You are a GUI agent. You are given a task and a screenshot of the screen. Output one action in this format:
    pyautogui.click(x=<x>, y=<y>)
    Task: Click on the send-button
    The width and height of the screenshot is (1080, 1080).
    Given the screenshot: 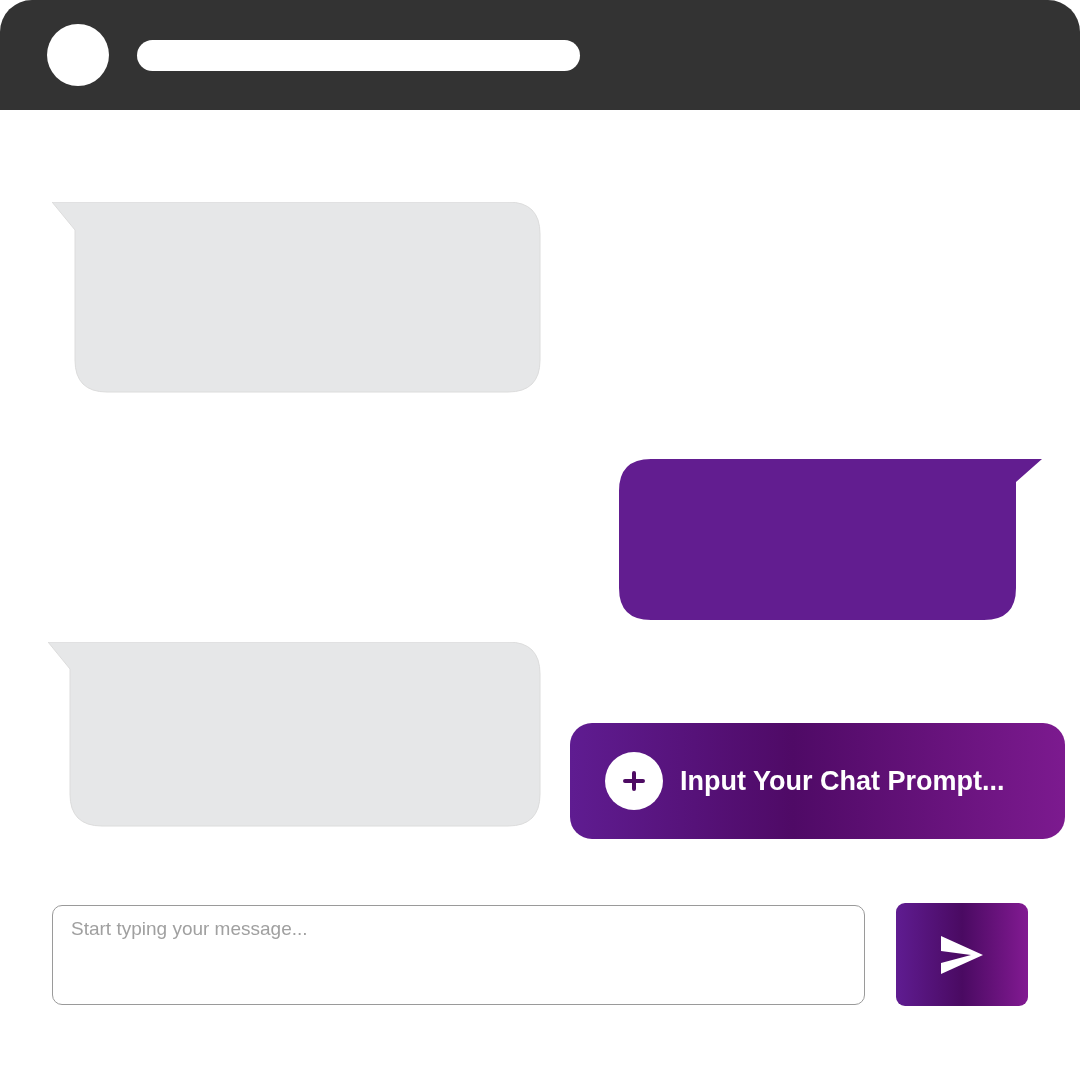 What is the action you would take?
    pyautogui.click(x=962, y=954)
    